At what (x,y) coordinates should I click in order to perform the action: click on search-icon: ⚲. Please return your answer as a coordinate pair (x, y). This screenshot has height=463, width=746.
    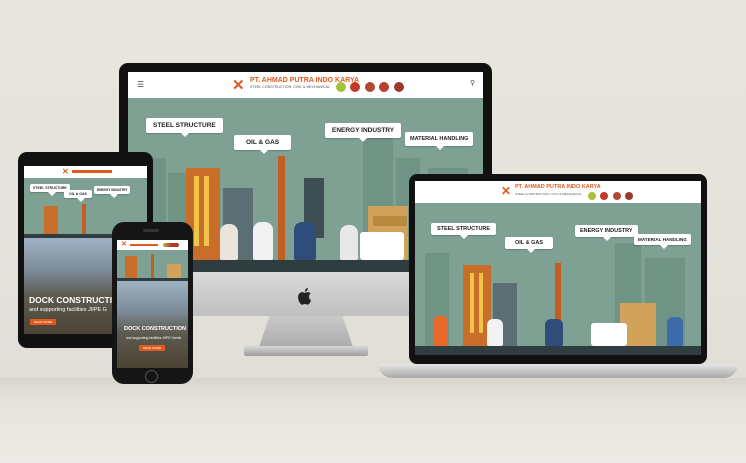
    Looking at the image, I should click on (472, 83).